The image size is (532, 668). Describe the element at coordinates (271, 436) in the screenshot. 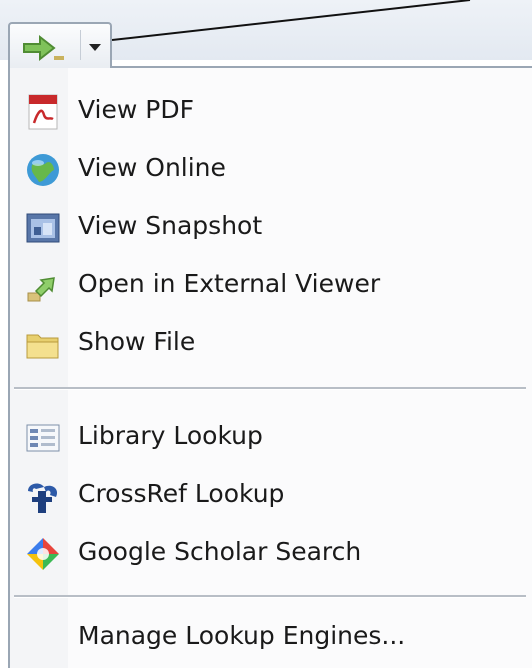

I see `menu-item-library-lookup: Library Lookup` at that location.